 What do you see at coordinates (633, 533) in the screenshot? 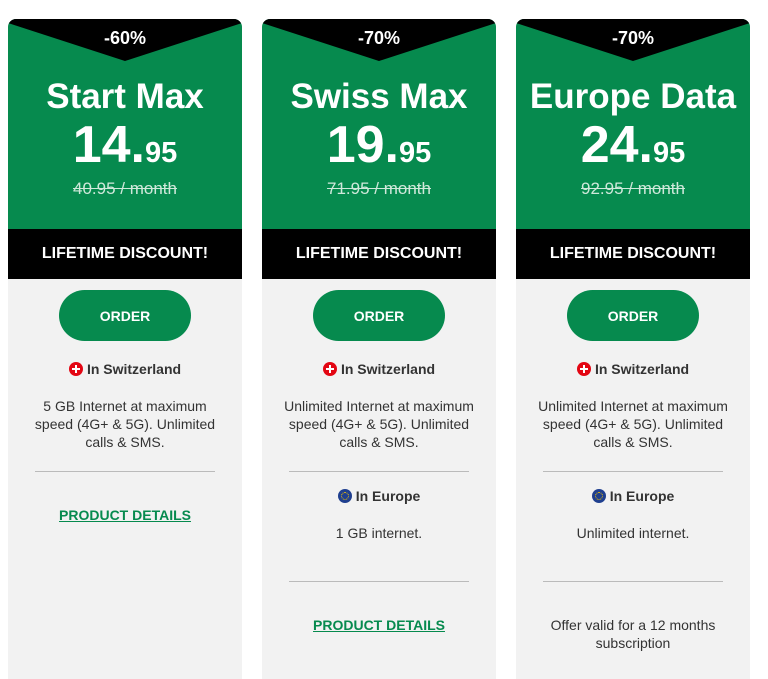
I see `europe-features: Unlimited internet.` at bounding box center [633, 533].